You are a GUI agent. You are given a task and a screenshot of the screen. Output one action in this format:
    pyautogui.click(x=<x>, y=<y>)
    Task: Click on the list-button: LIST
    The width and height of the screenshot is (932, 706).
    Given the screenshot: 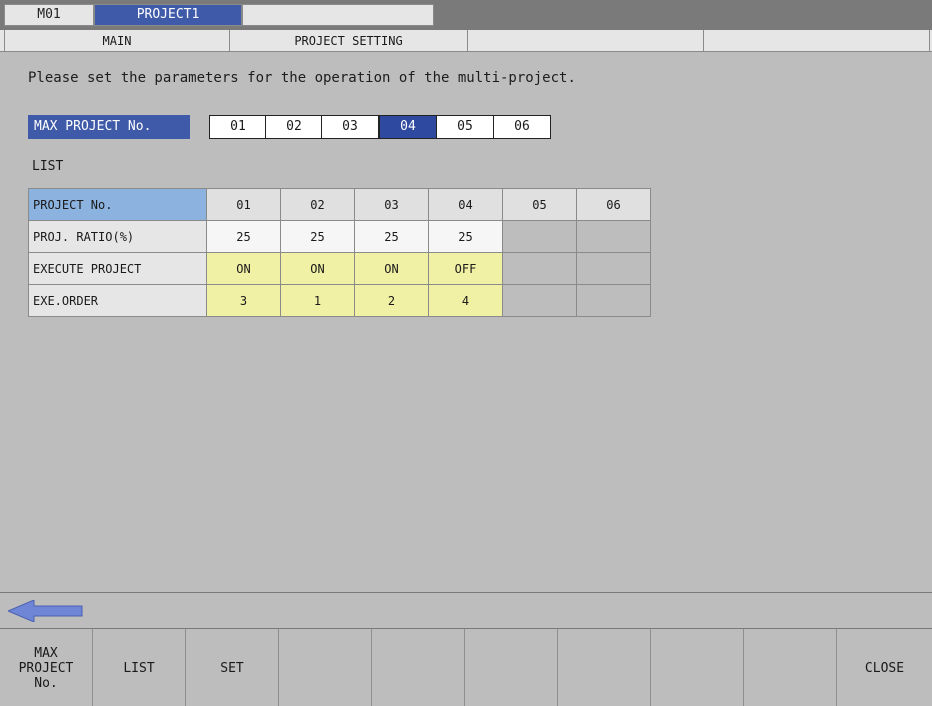 What is the action you would take?
    pyautogui.click(x=139, y=667)
    